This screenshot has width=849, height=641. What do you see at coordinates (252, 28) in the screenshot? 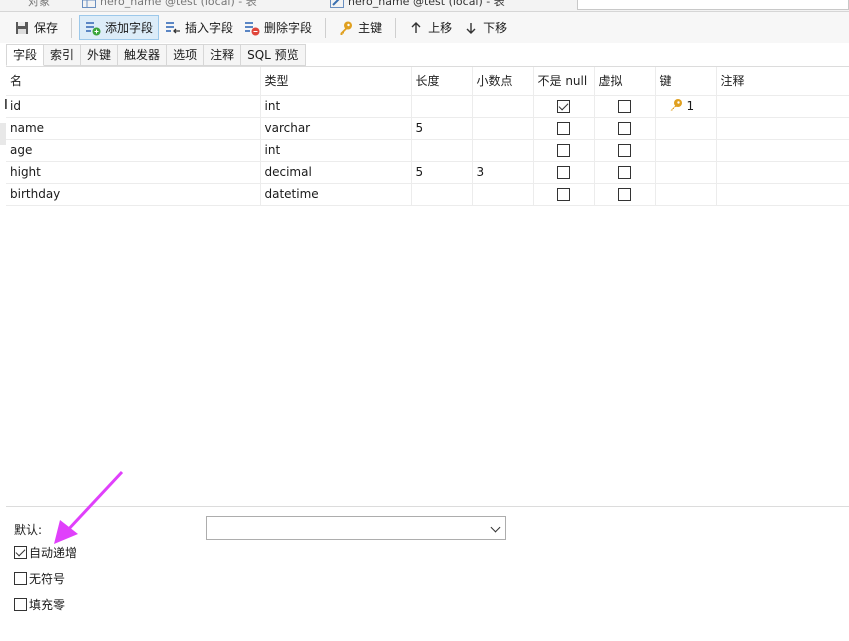
I see `delete-field-icon` at bounding box center [252, 28].